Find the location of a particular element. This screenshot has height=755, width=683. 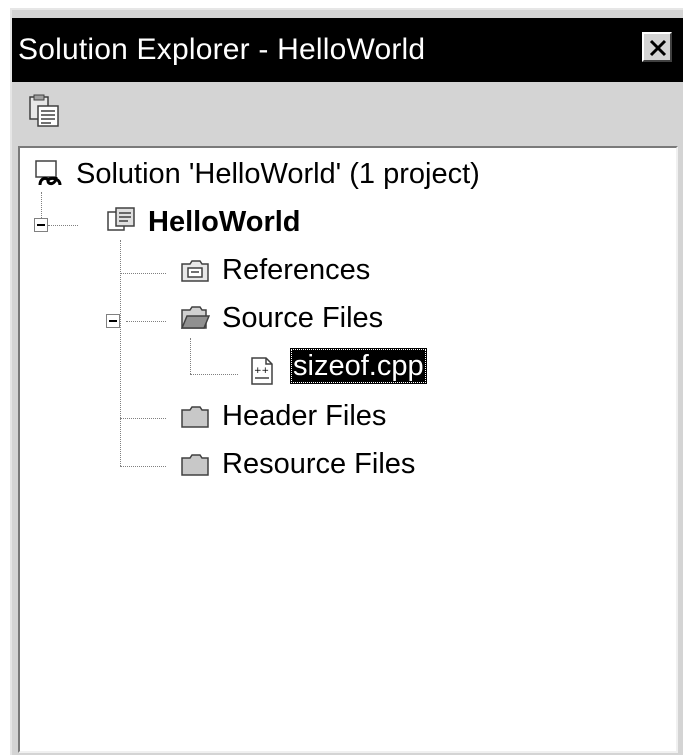

source-file-label: sizeof.cpp is located at coordinates (358, 366).